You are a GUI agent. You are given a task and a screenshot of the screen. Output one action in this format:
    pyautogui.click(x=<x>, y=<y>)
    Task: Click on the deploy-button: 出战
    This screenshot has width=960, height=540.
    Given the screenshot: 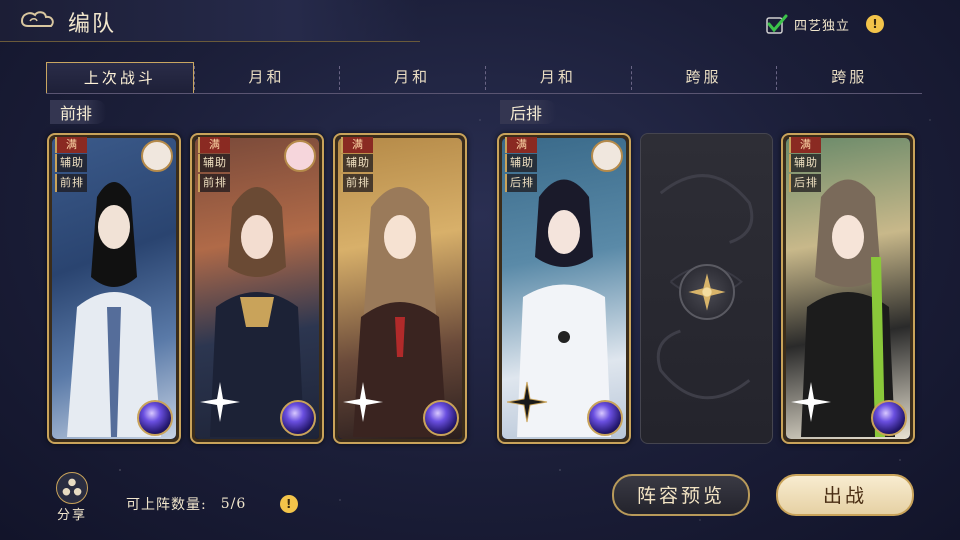 What is the action you would take?
    pyautogui.click(x=845, y=495)
    